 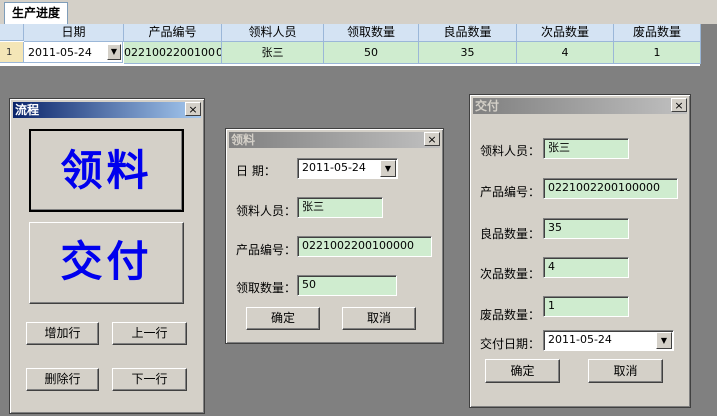 I want to click on date-value: 2011-05-24, so click(x=334, y=167).